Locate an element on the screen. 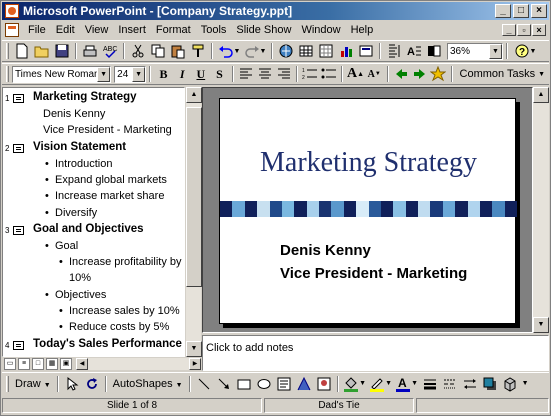  center-button is located at coordinates (265, 74).